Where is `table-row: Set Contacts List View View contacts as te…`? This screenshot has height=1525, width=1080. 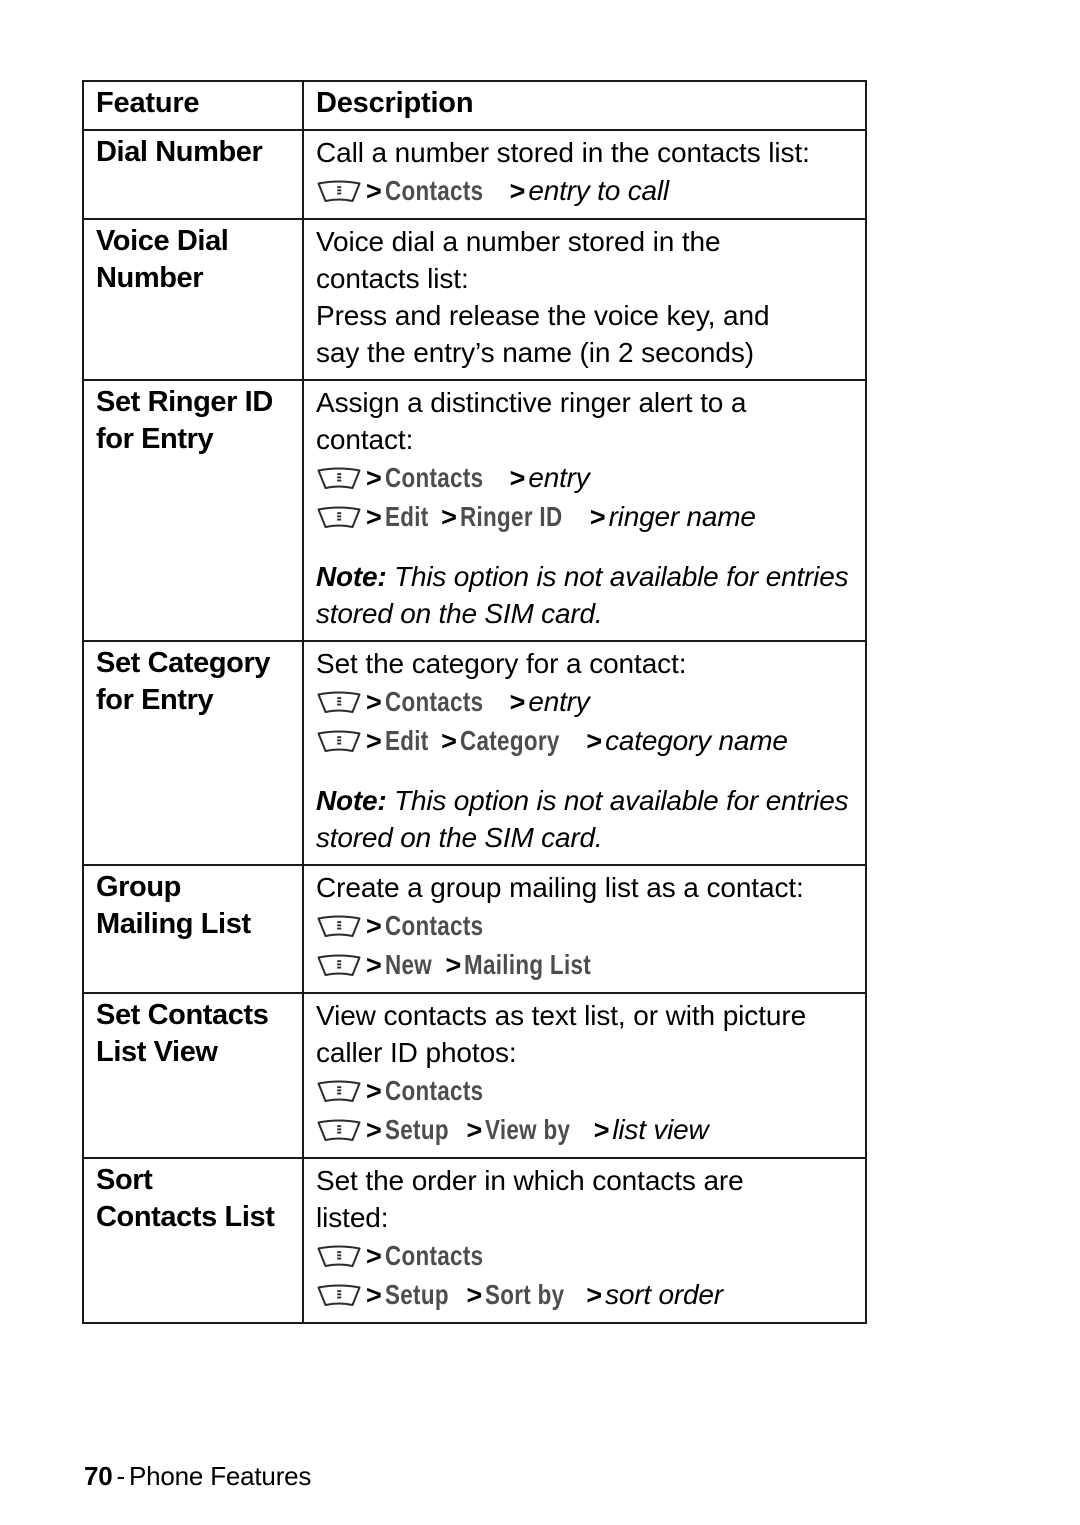
table-row: Set Contacts List View View contacts as te… is located at coordinates (474, 1075).